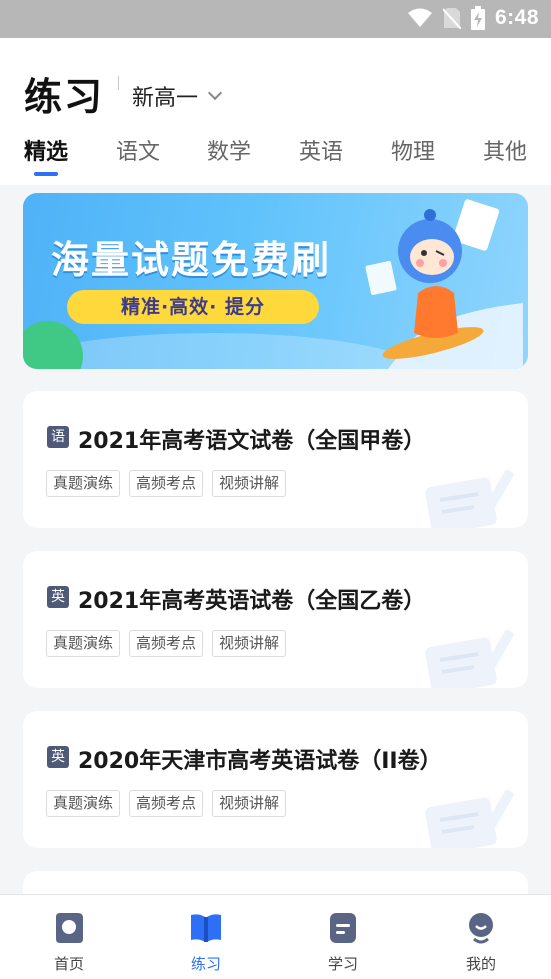 Image resolution: width=551 pixels, height=979 pixels. What do you see at coordinates (64, 97) in the screenshot?
I see `page-title: 练习` at bounding box center [64, 97].